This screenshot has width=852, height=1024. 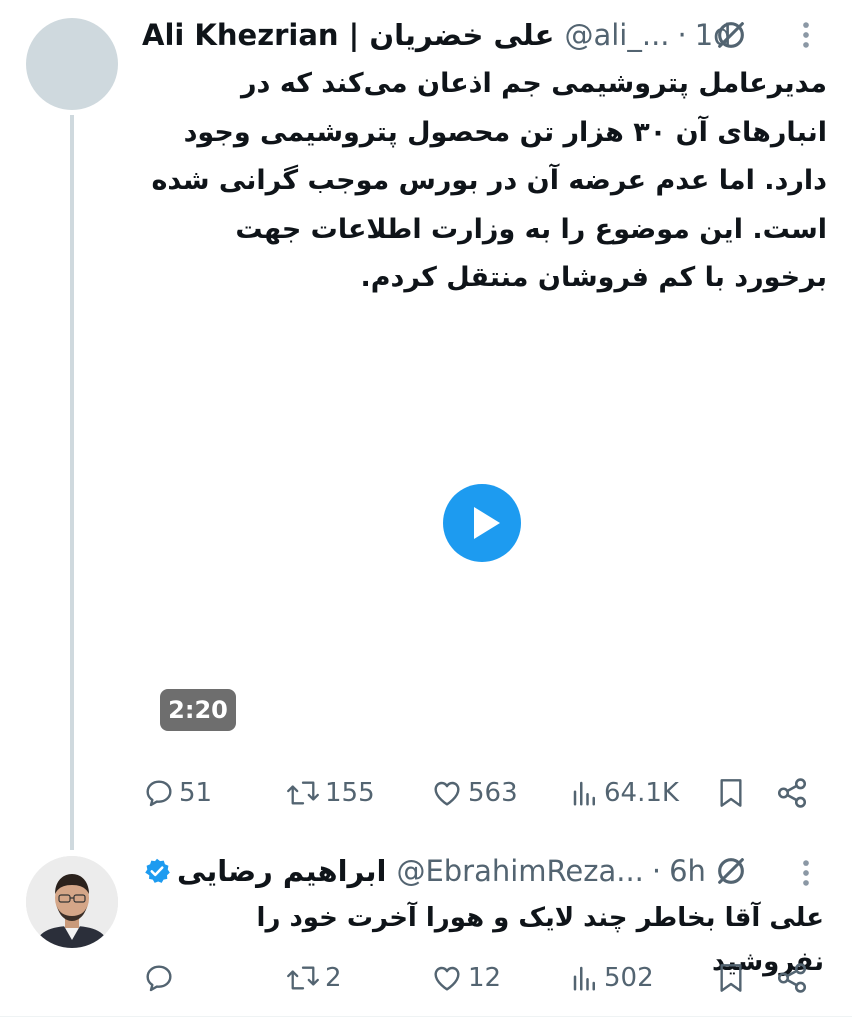 I want to click on verified-badge-icon, so click(x=157, y=871).